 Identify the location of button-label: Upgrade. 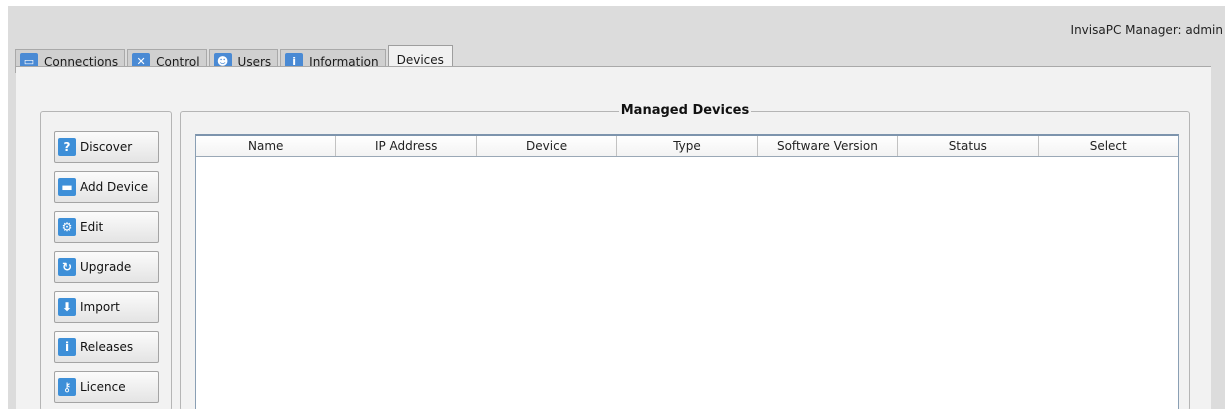
(106, 267).